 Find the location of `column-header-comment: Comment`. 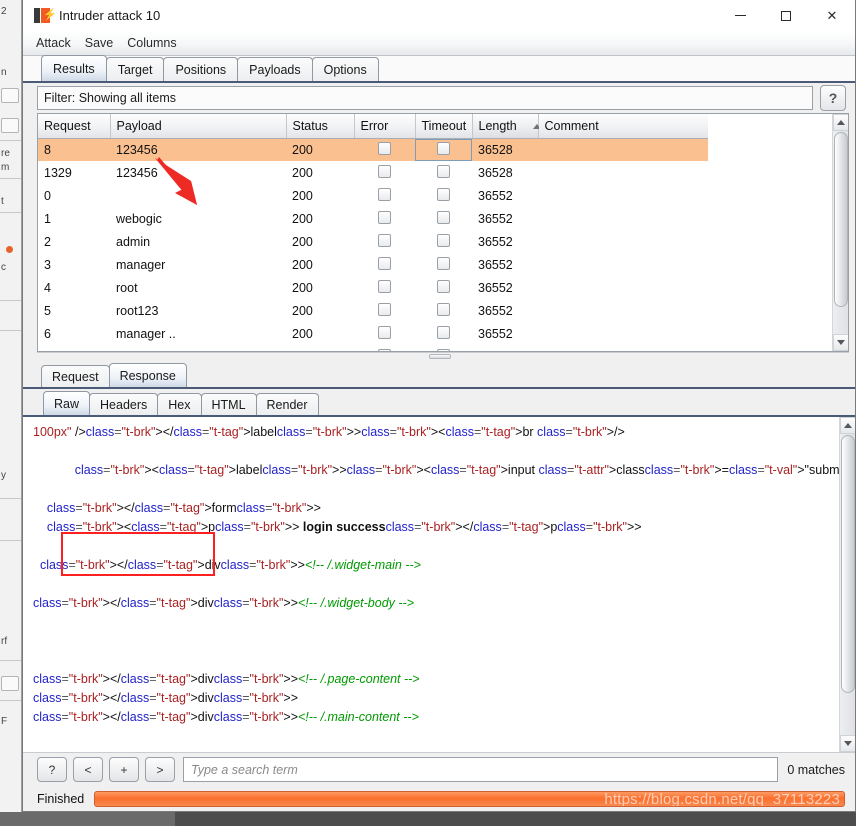

column-header-comment: Comment is located at coordinates (623, 126).